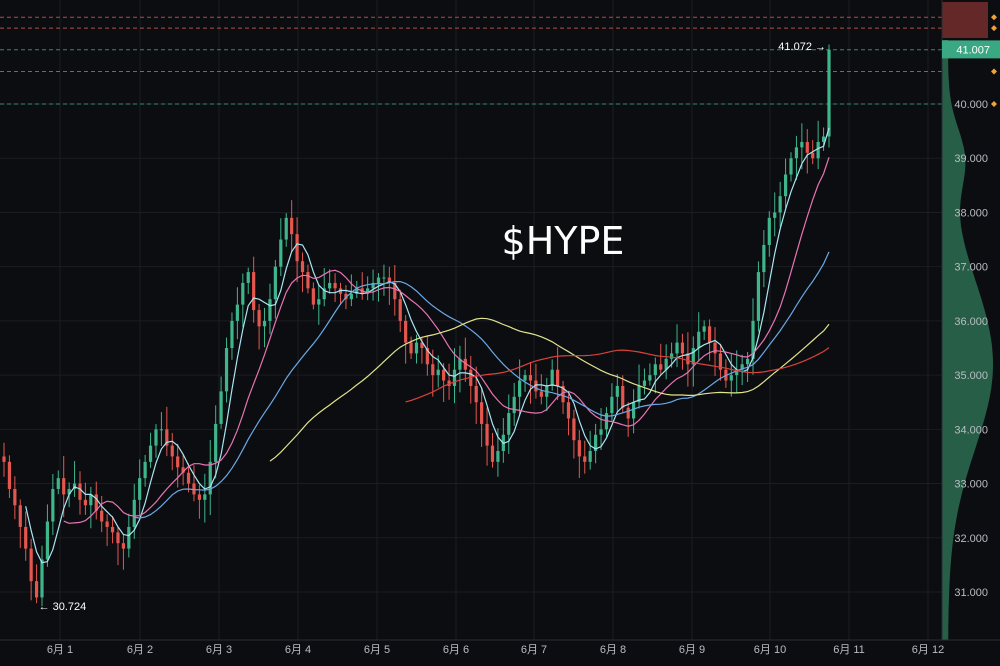 This screenshot has height=666, width=1000. What do you see at coordinates (563, 241) in the screenshot?
I see `chart-title: $HYPE` at bounding box center [563, 241].